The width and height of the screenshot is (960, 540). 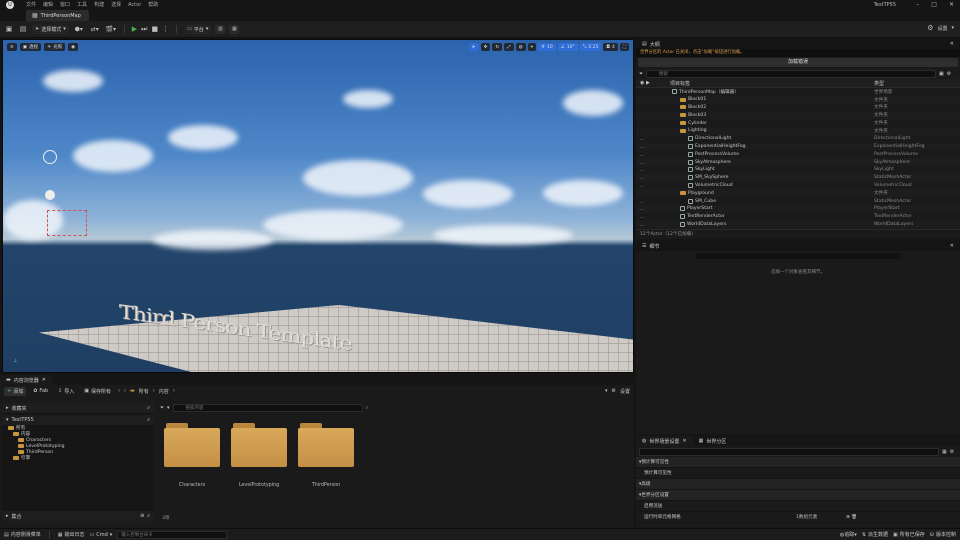 What do you see at coordinates (15, 391) in the screenshot?
I see `add-button: + 添加` at bounding box center [15, 391].